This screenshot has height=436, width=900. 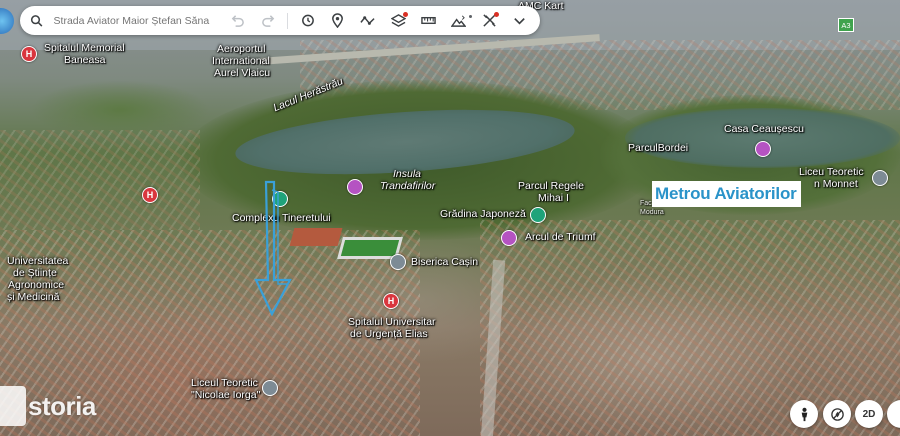 What do you see at coordinates (764, 129) in the screenshot?
I see `label-casa-ceausescu: Casa Ceaușescu` at bounding box center [764, 129].